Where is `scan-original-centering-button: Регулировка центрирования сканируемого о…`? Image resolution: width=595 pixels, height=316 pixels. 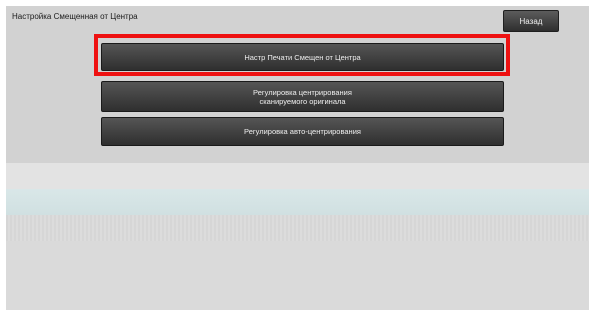 scan-original-centering-button: Регулировка центрирования сканируемого о… is located at coordinates (302, 96).